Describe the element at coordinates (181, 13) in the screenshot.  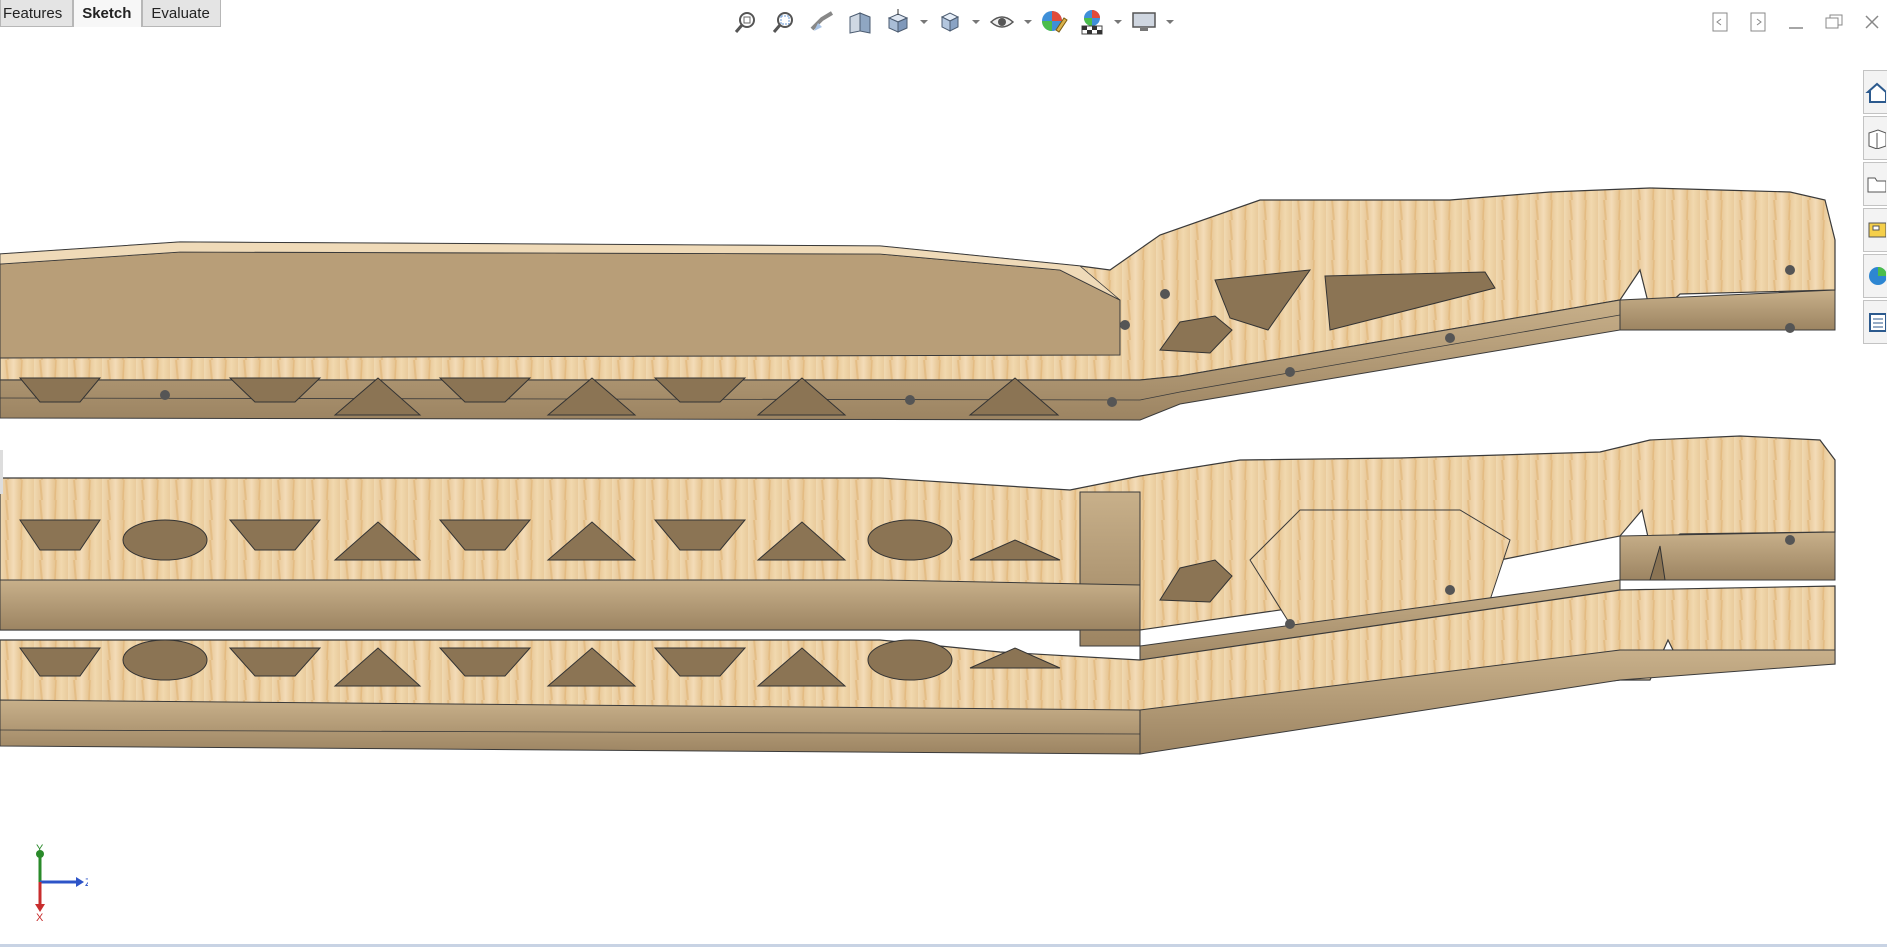
I see `tab-evaluate: Evaluate` at that location.